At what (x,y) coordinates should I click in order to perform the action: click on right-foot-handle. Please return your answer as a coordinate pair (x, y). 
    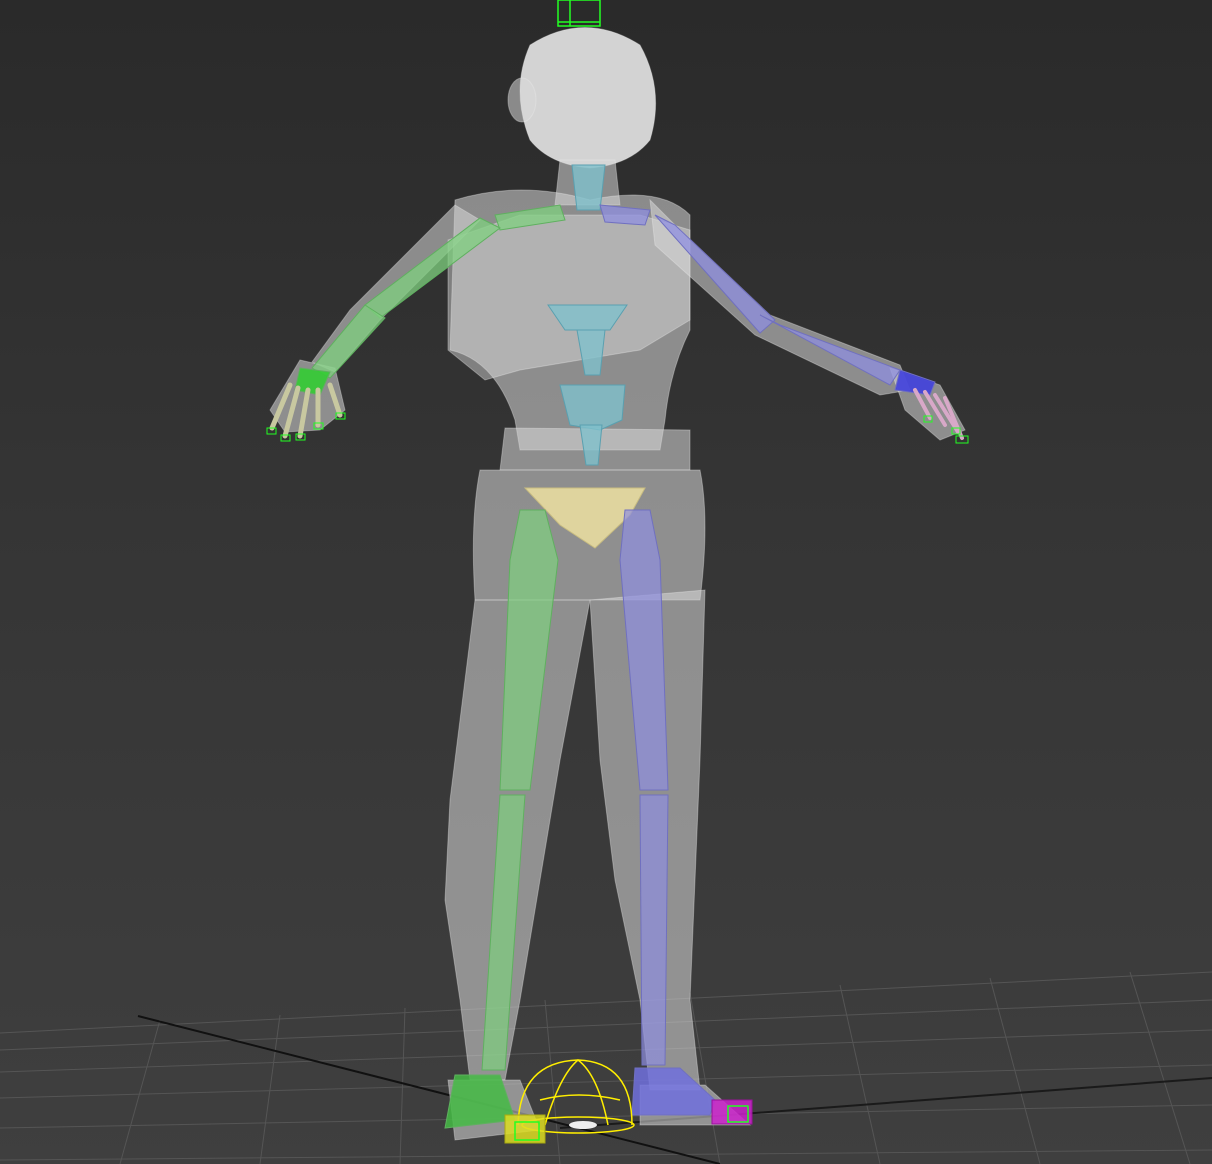
    Looking at the image, I should click on (732, 1112).